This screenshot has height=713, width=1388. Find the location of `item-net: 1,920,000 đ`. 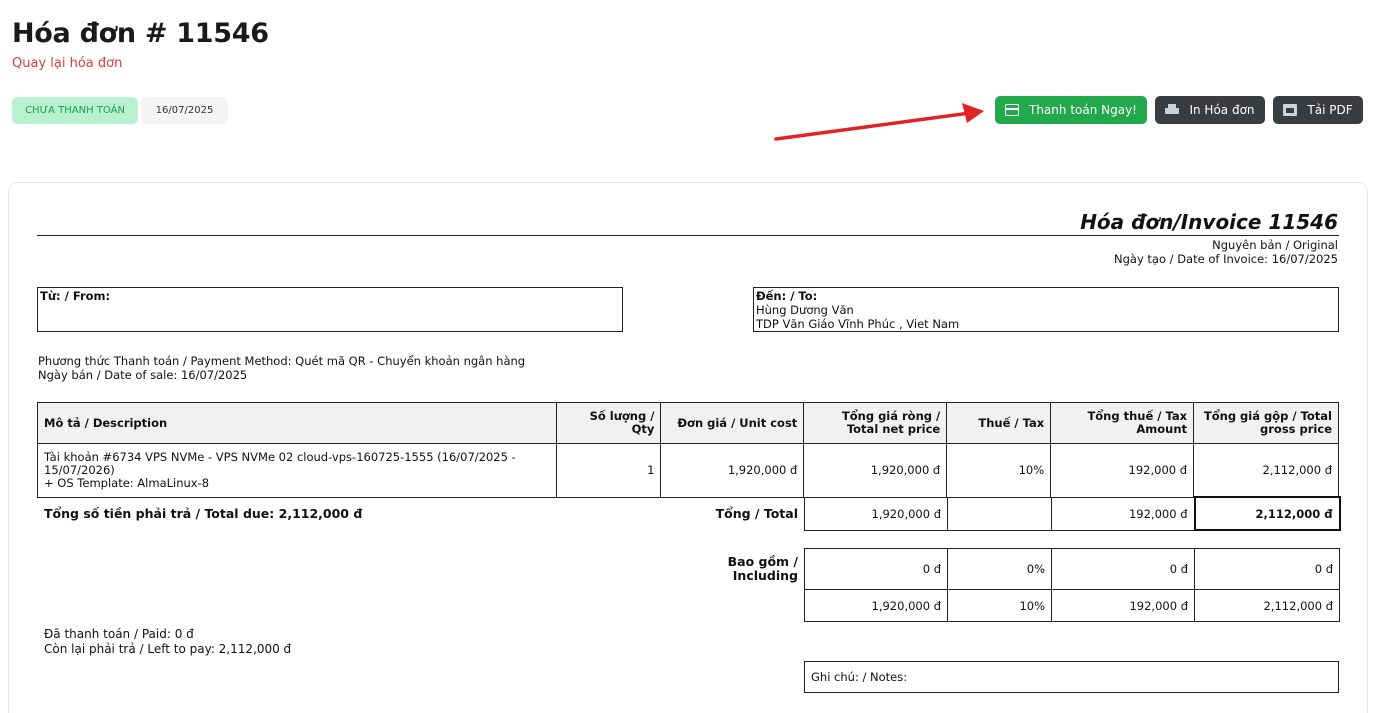

item-net: 1,920,000 đ is located at coordinates (875, 470).